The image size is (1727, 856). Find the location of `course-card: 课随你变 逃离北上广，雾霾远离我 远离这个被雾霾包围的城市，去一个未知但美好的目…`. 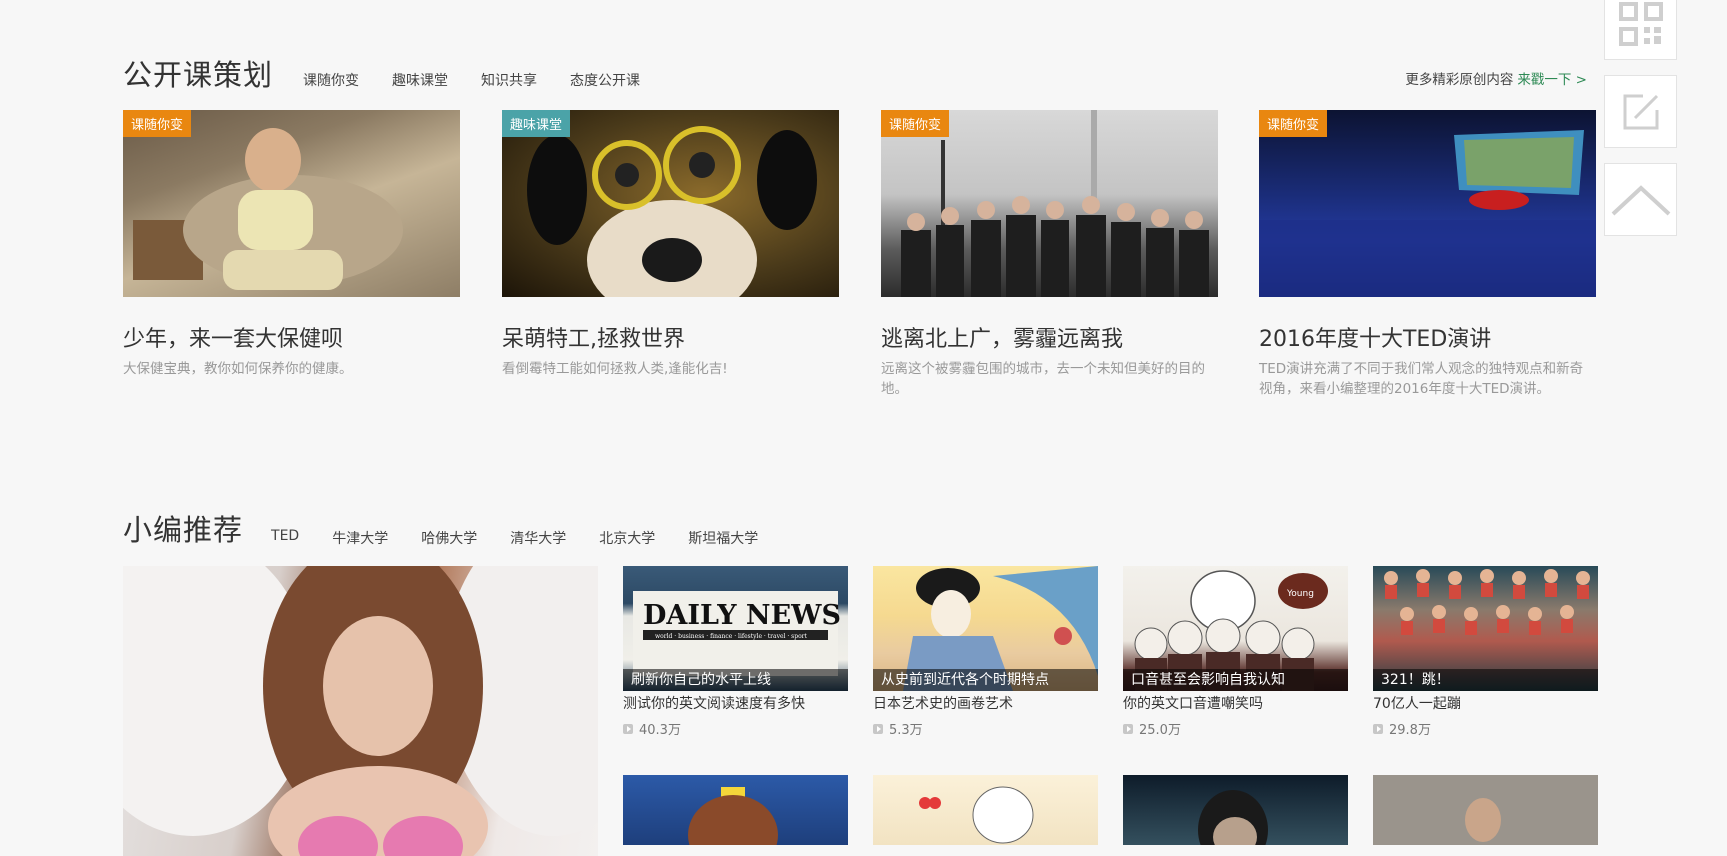

course-card: 课随你变 逃离北上广，雾霾远离我 远离这个被雾霾包围的城市，去一个未知但美好的目… is located at coordinates (1049, 254).